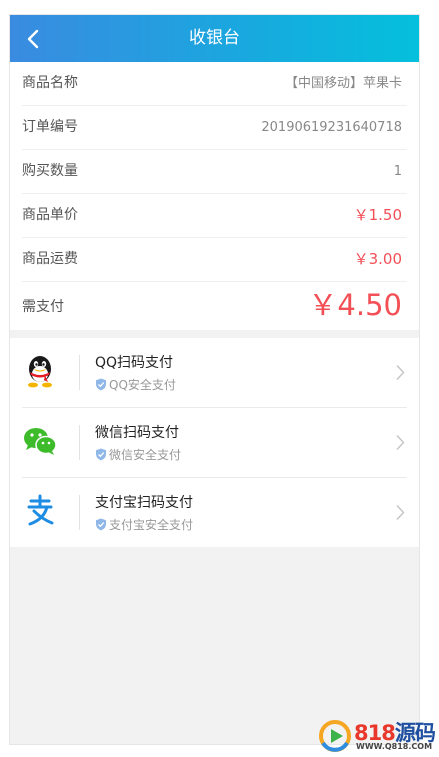 The width and height of the screenshot is (439, 757). What do you see at coordinates (50, 127) in the screenshot?
I see `row-label: 订单编号` at bounding box center [50, 127].